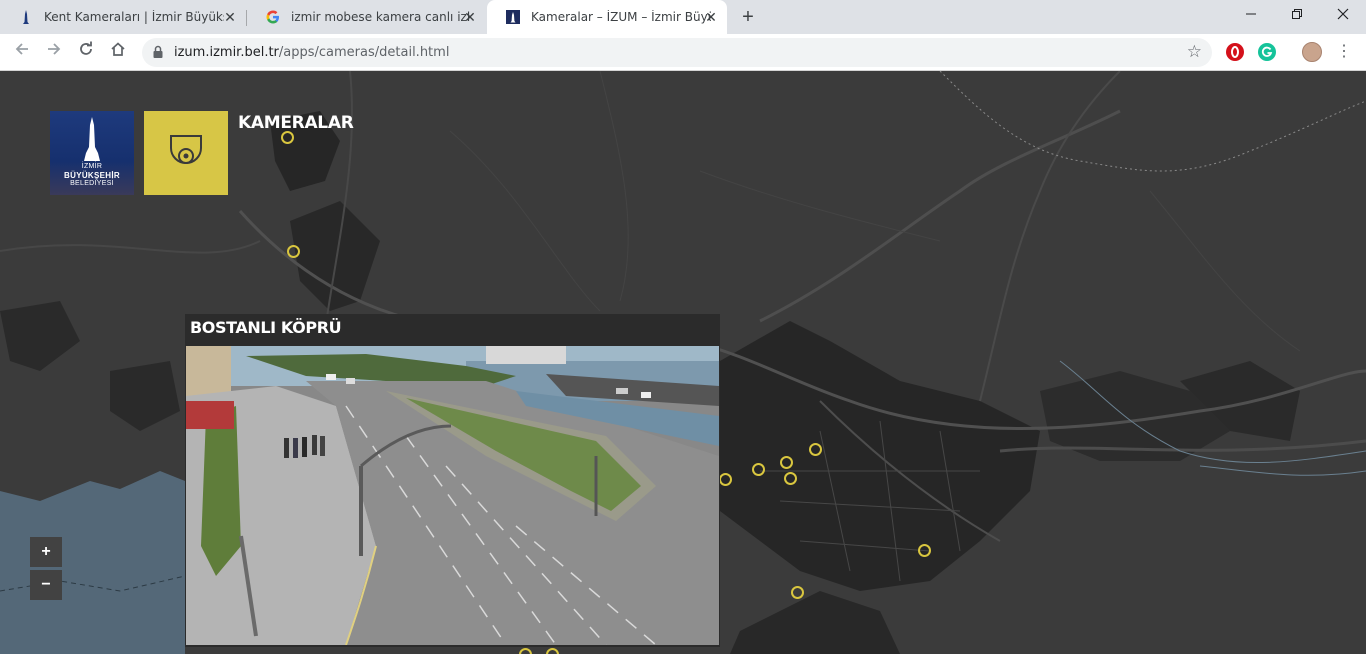 The image size is (1366, 654). I want to click on restore-icon, so click(1297, 15).